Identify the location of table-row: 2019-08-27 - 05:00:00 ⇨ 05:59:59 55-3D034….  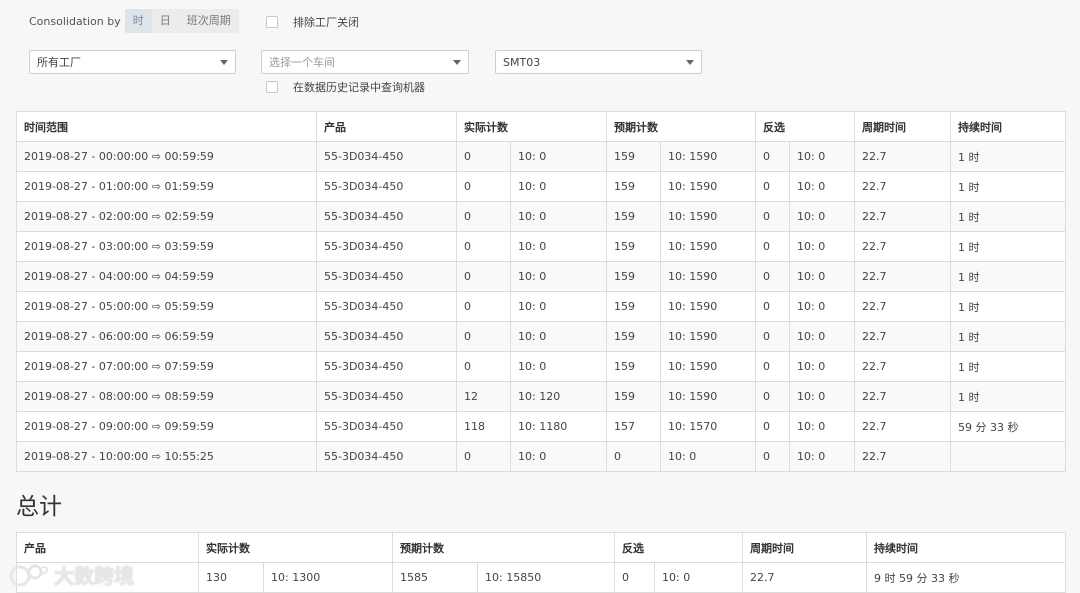
(541, 306).